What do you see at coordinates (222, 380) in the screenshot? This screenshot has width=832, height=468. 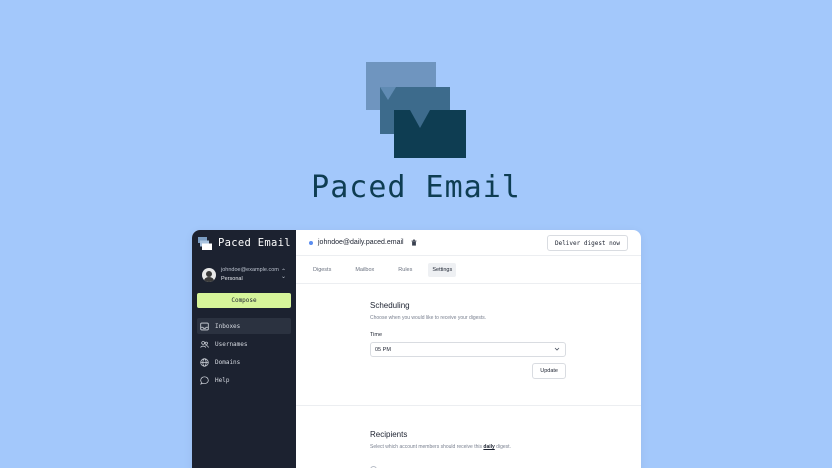 I see `sidebar-item-label: Help` at bounding box center [222, 380].